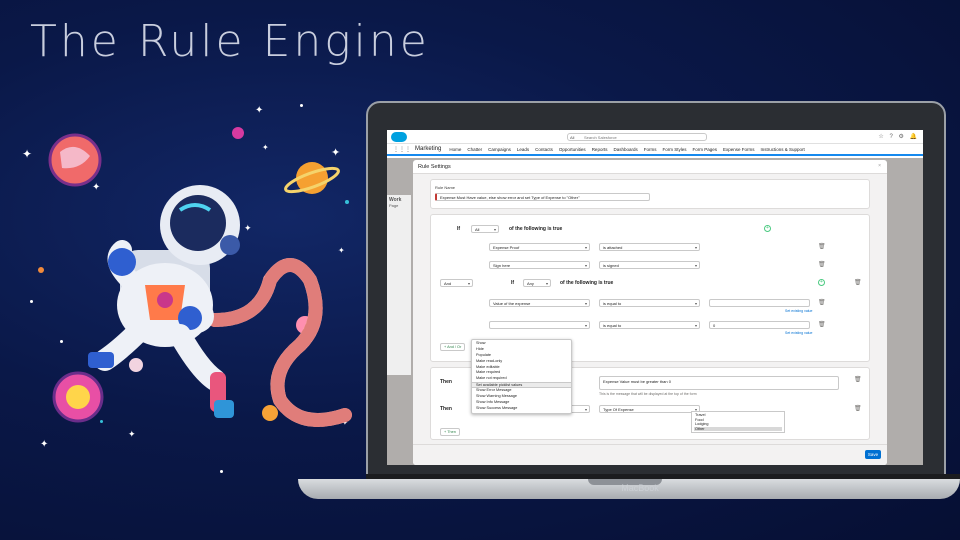  What do you see at coordinates (719, 383) in the screenshot?
I see `error-message-textarea: Expense Value must be greater than 0` at bounding box center [719, 383].